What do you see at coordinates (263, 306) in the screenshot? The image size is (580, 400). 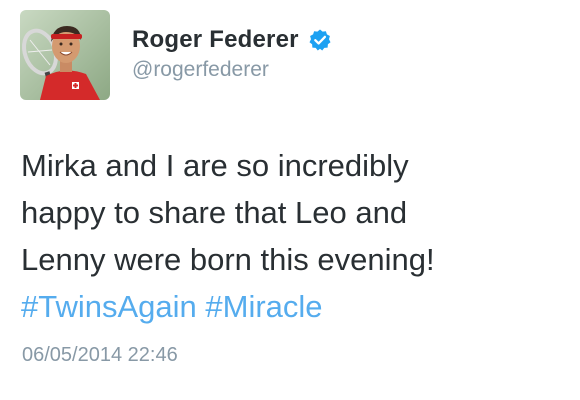 I see `hashtag-link: #Miracle` at bounding box center [263, 306].